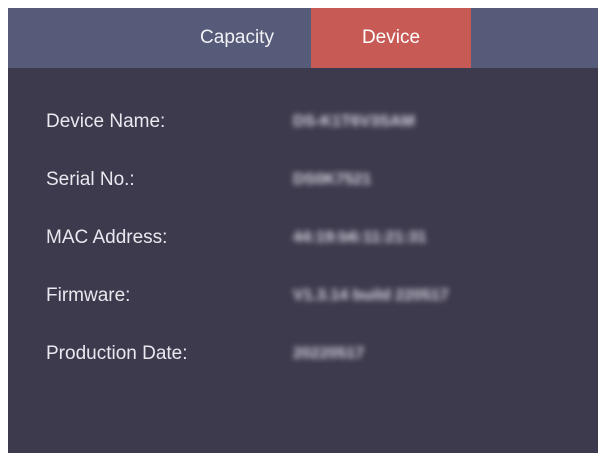  What do you see at coordinates (237, 38) in the screenshot?
I see `tab-capacity: Capacity` at bounding box center [237, 38].